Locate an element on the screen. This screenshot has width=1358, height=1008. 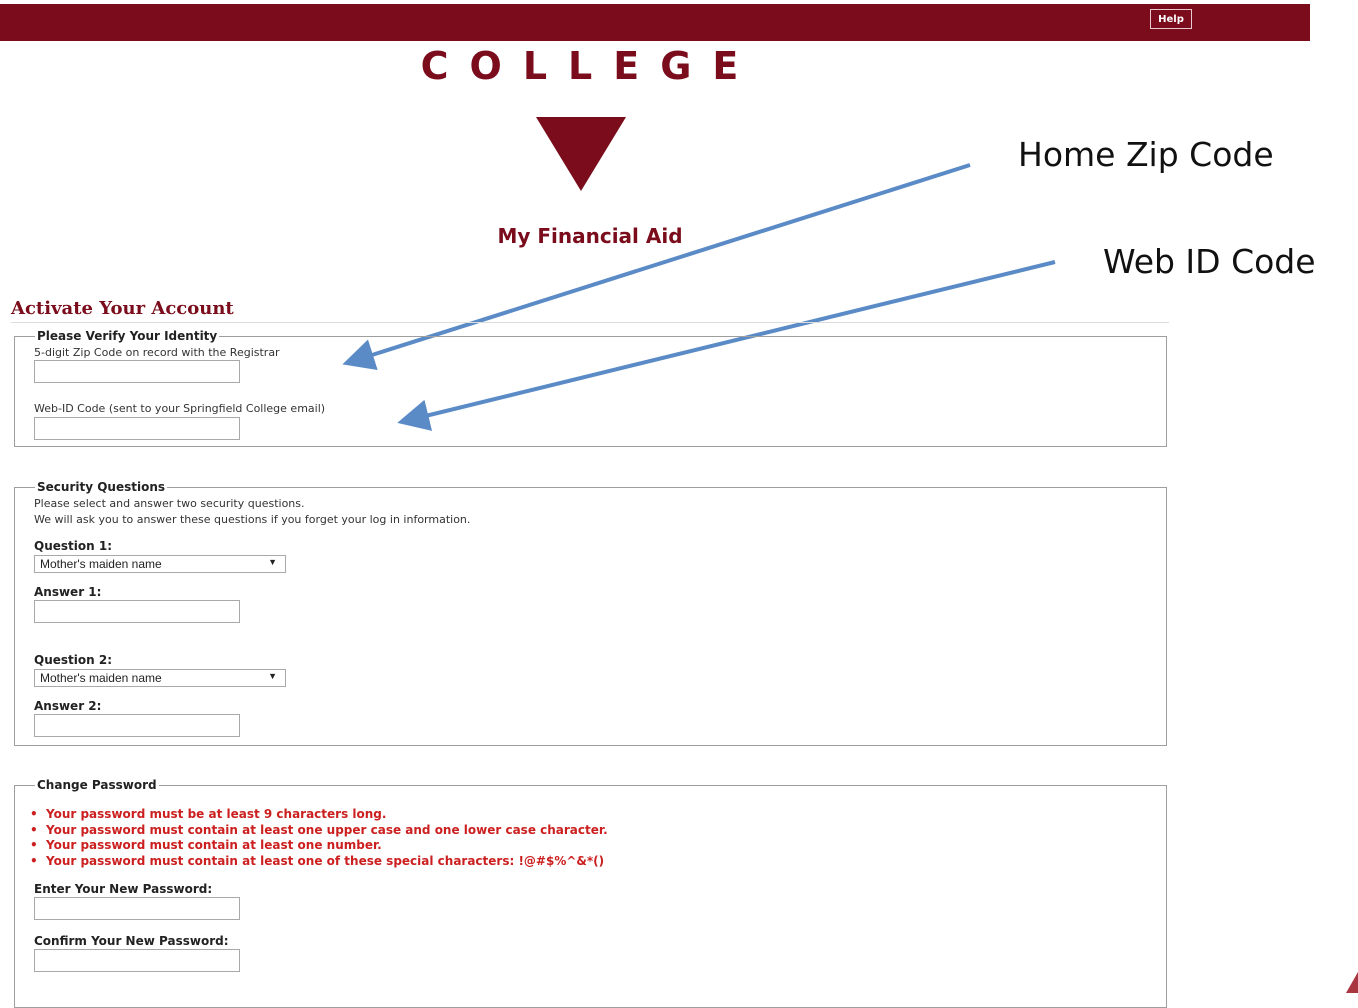
question1-label: Question 1: is located at coordinates (73, 546).